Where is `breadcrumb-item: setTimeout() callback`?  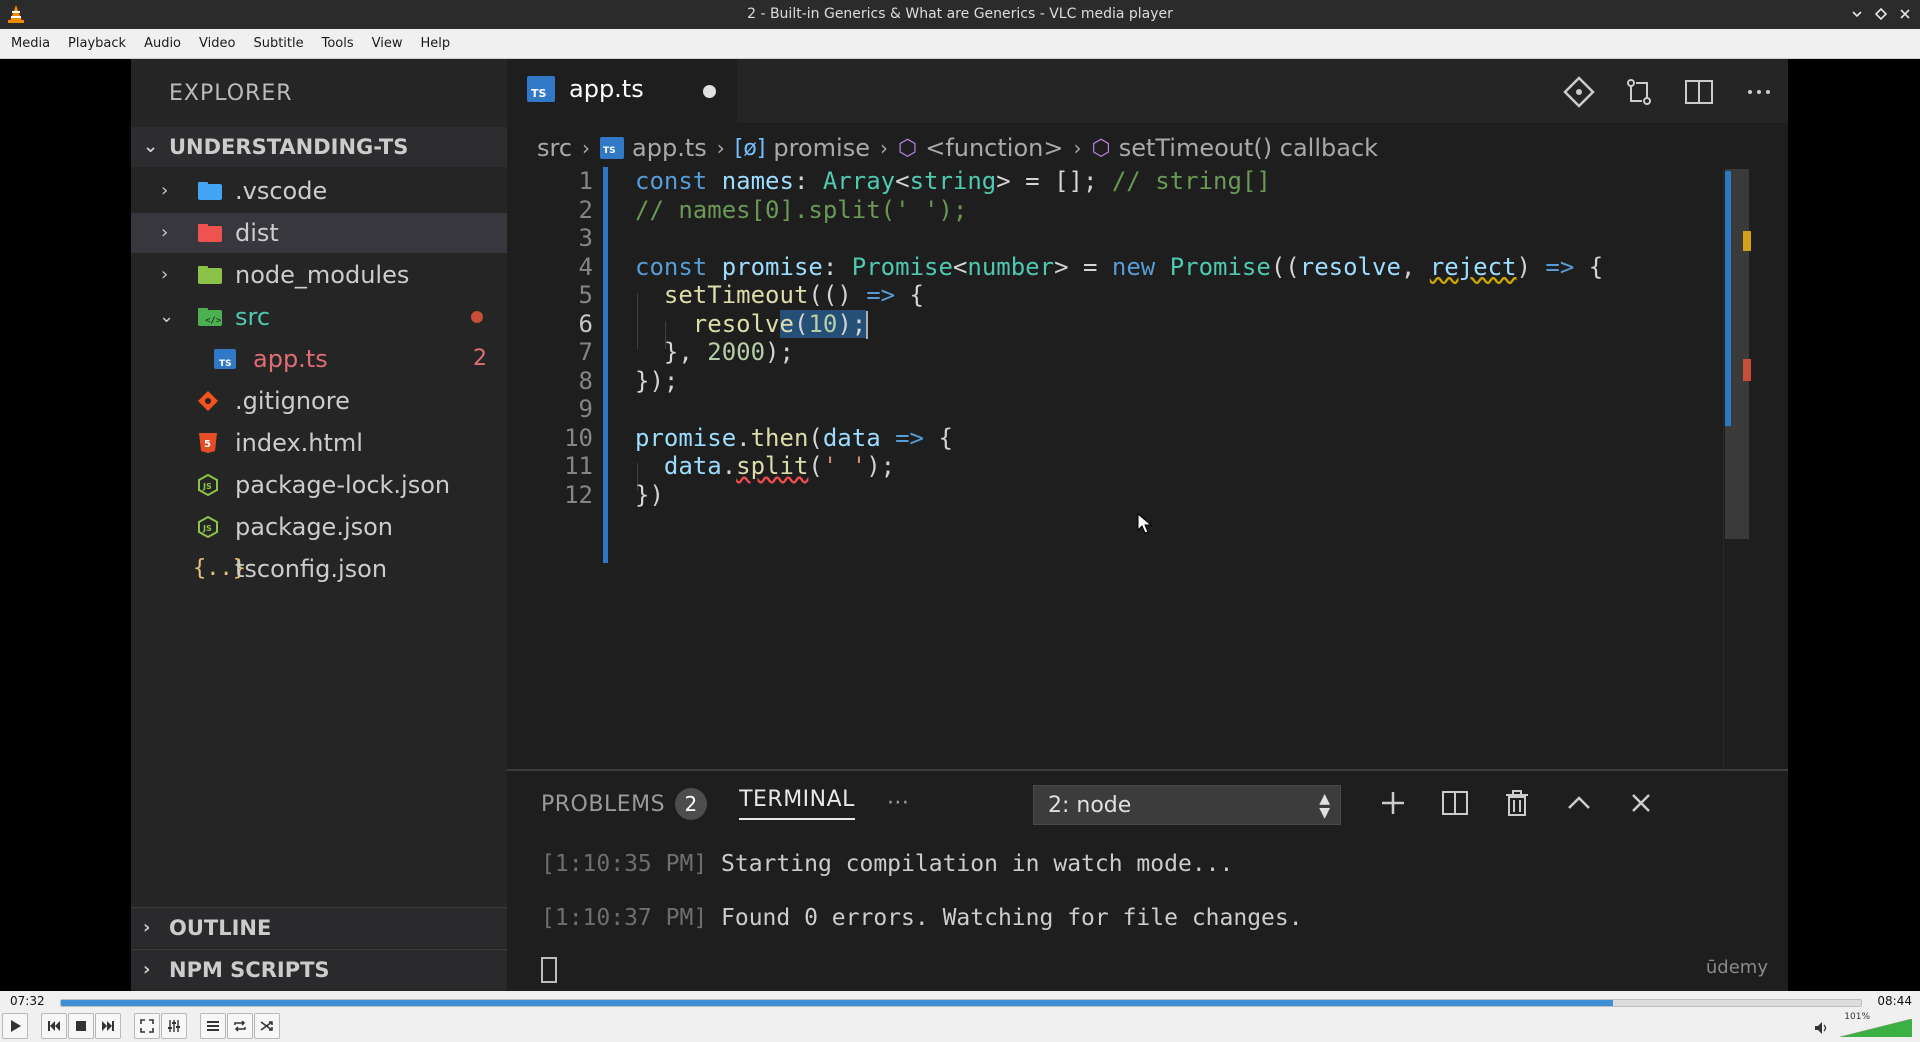 breadcrumb-item: setTimeout() callback is located at coordinates (1248, 148).